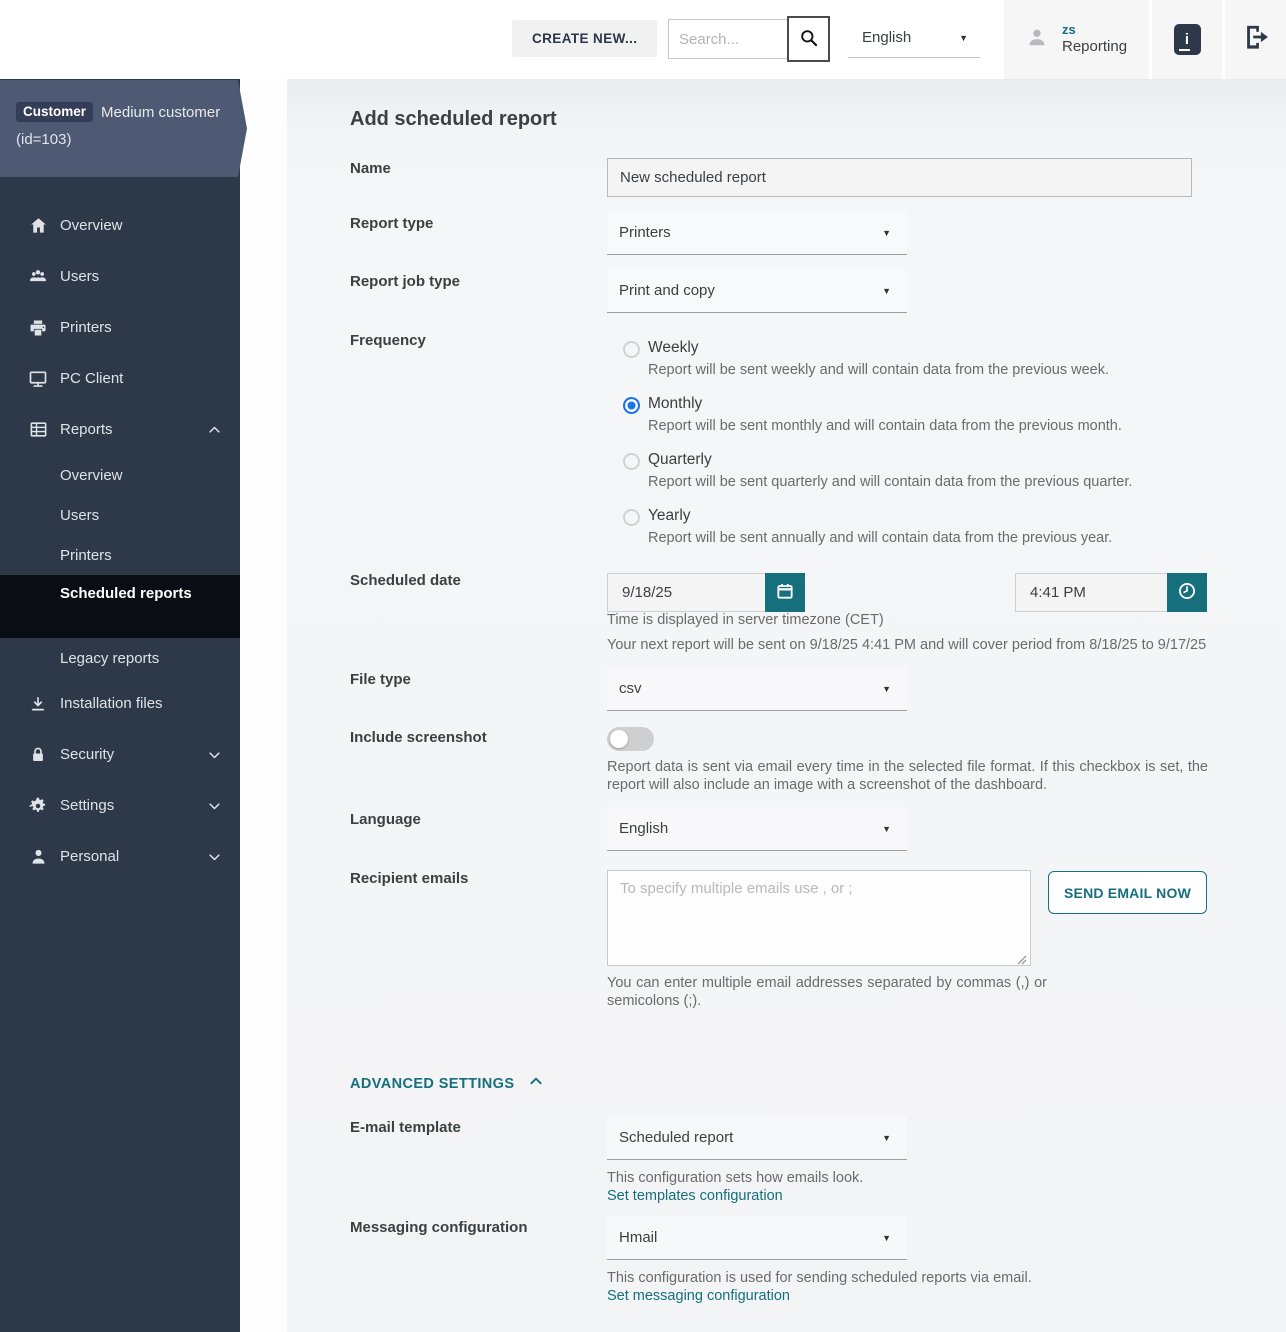  I want to click on logout-icon, so click(1256, 39).